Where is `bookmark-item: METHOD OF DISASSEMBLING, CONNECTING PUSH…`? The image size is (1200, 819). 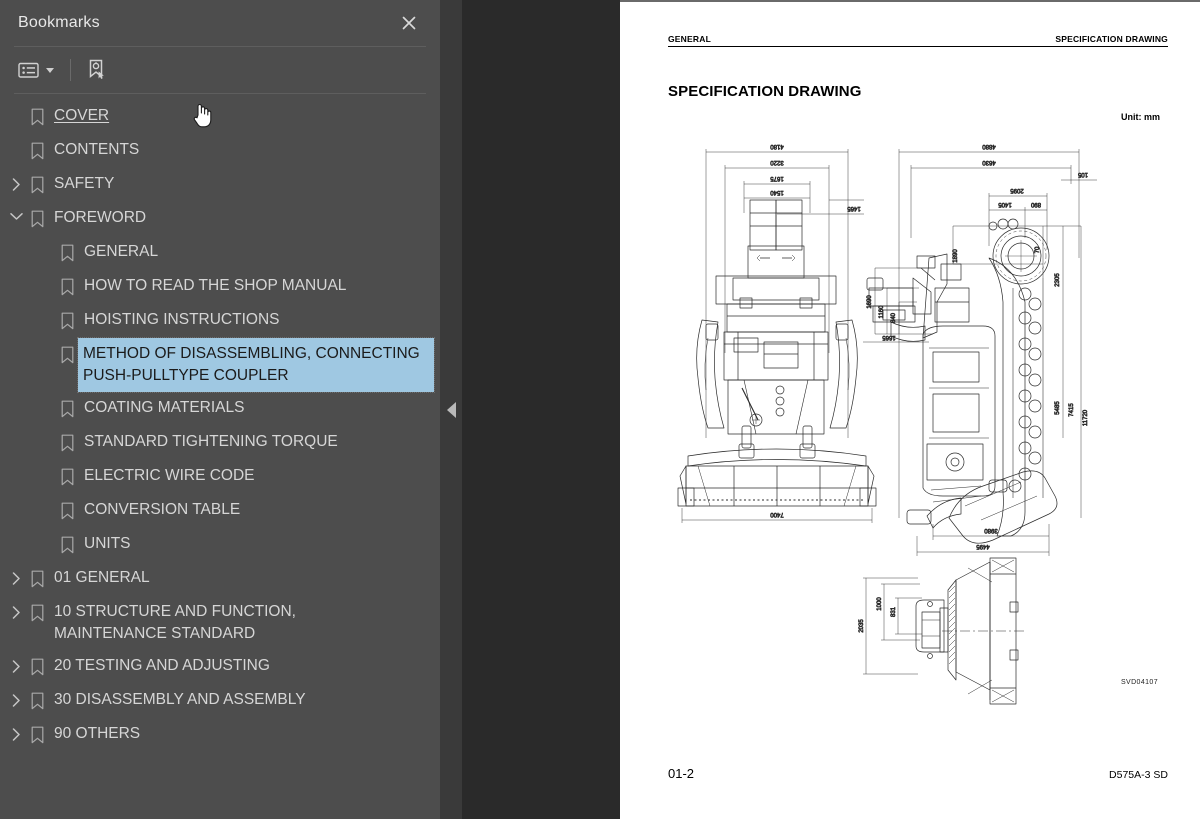
bookmark-item: METHOD OF DISASSEMBLING, CONNECTING PUSH… is located at coordinates (220, 365).